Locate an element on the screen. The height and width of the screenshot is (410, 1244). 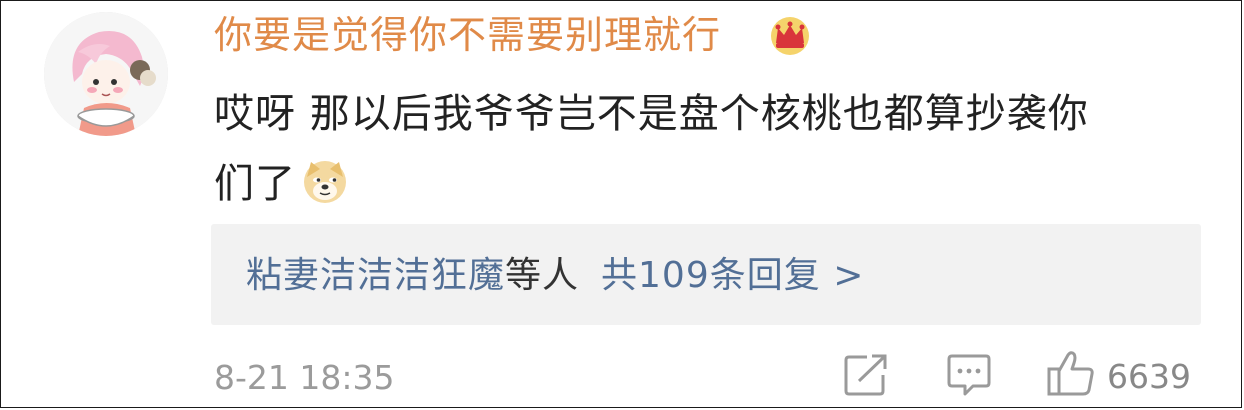
avatar is located at coordinates (106, 74).